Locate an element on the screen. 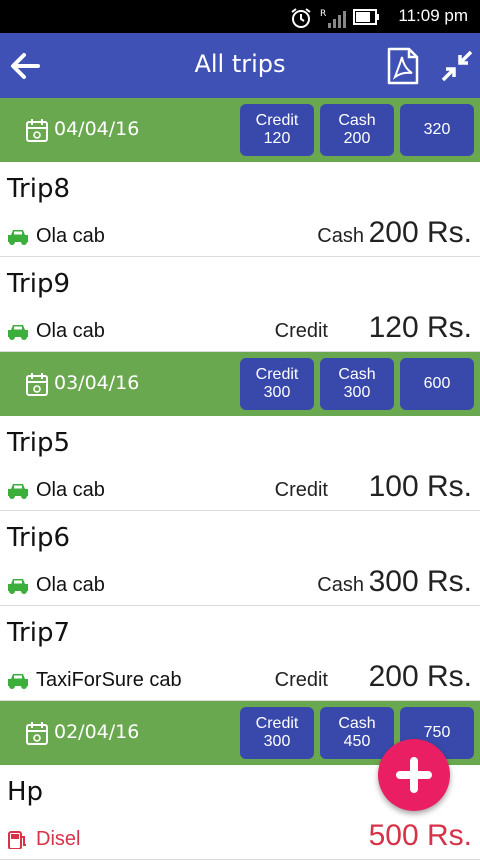  trip-amount: 500 Rs. is located at coordinates (420, 835).